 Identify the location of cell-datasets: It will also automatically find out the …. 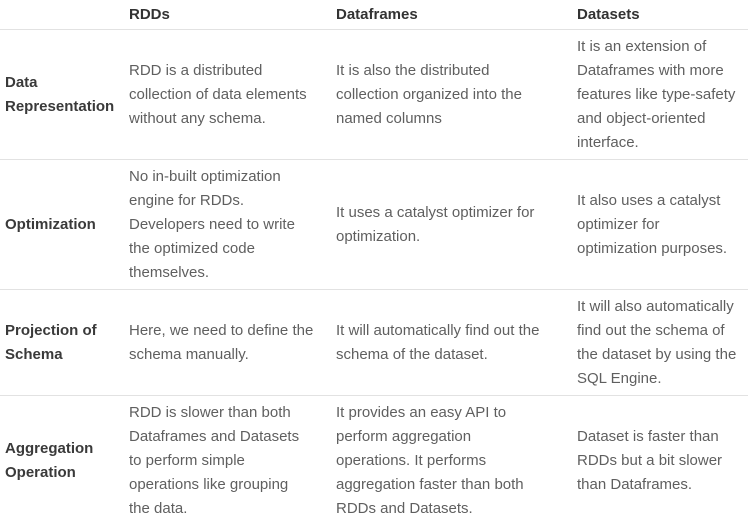
(657, 342).